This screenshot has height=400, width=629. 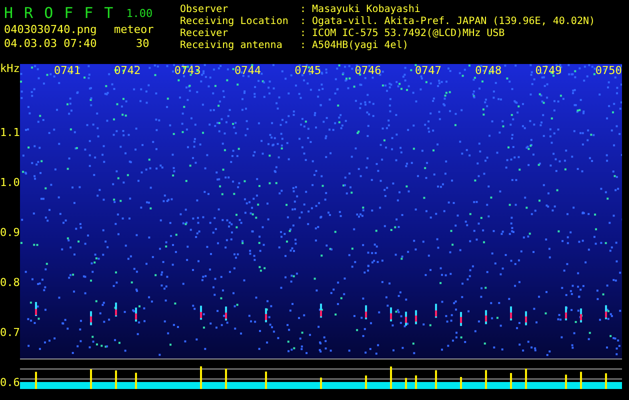 I want to click on axis-label: 1.1, so click(x=10, y=133).